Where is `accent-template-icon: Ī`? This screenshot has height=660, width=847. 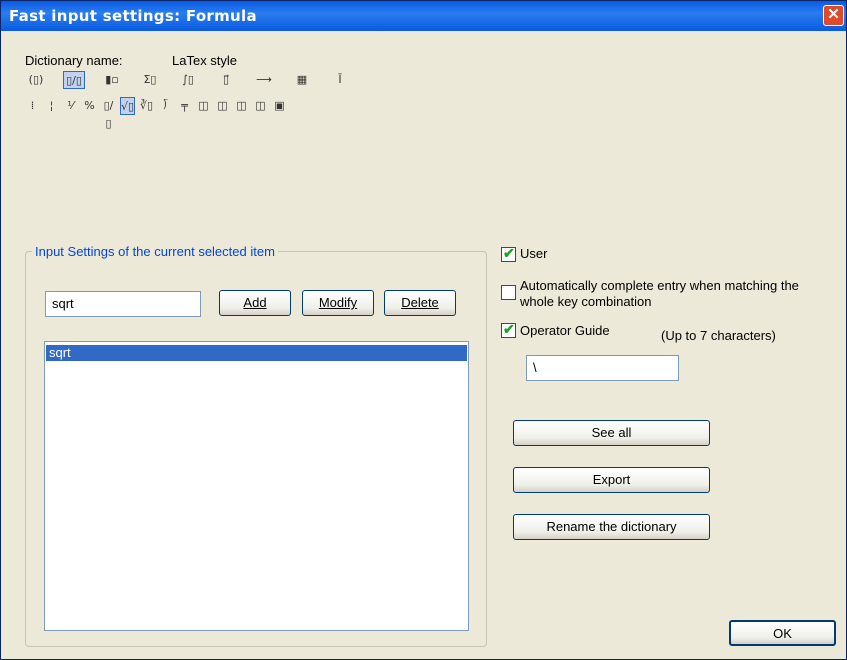 accent-template-icon: Ī is located at coordinates (340, 80).